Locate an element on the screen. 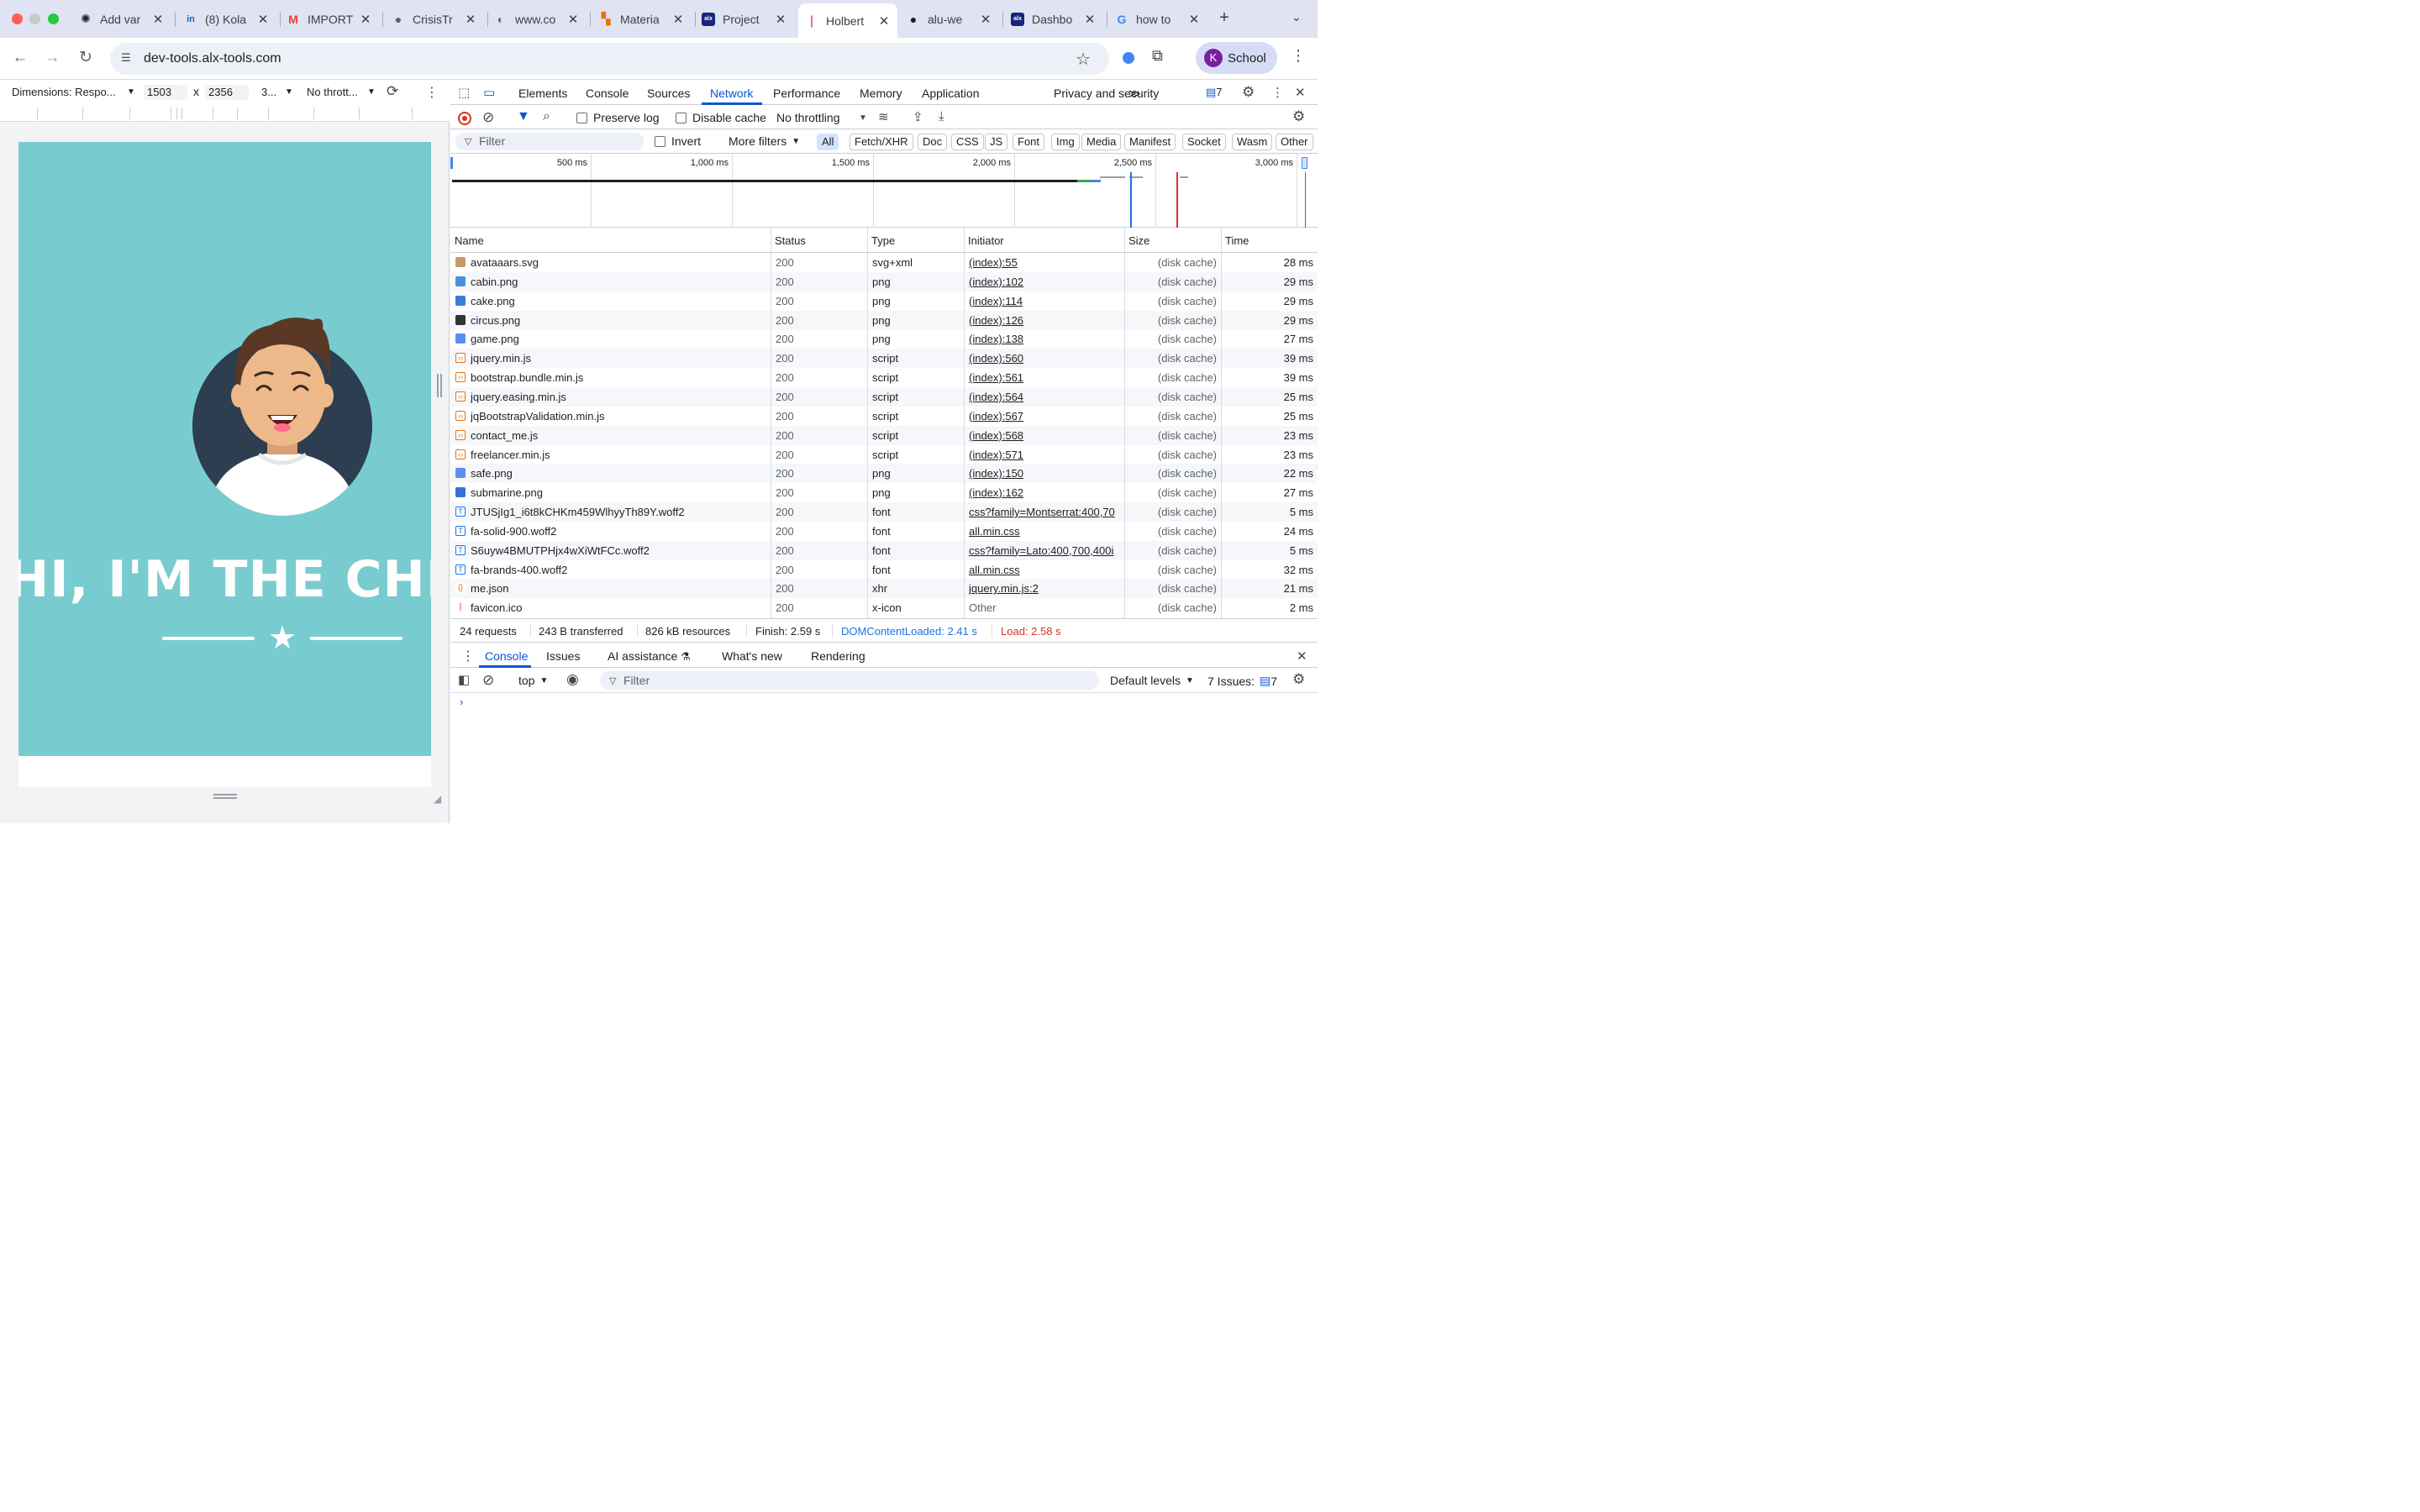  throttling-select: No throttling is located at coordinates (808, 117).